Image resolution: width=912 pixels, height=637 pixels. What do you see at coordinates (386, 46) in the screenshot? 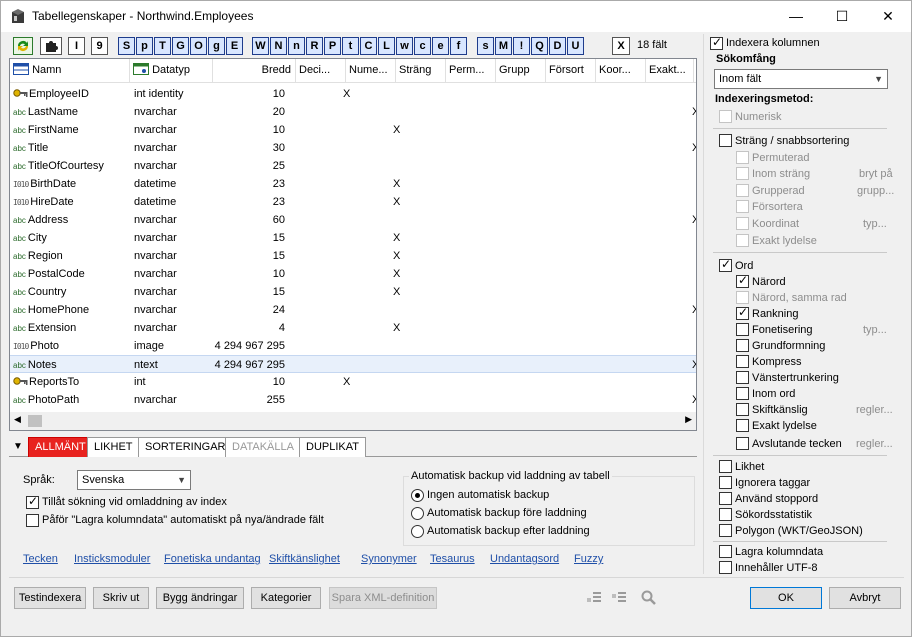
I see `toolbar-button-L: L` at bounding box center [386, 46].